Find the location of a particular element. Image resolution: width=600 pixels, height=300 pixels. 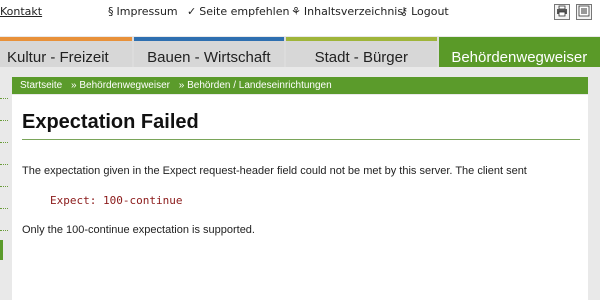

breadcrumb-startseite: Startseite is located at coordinates (41, 85).